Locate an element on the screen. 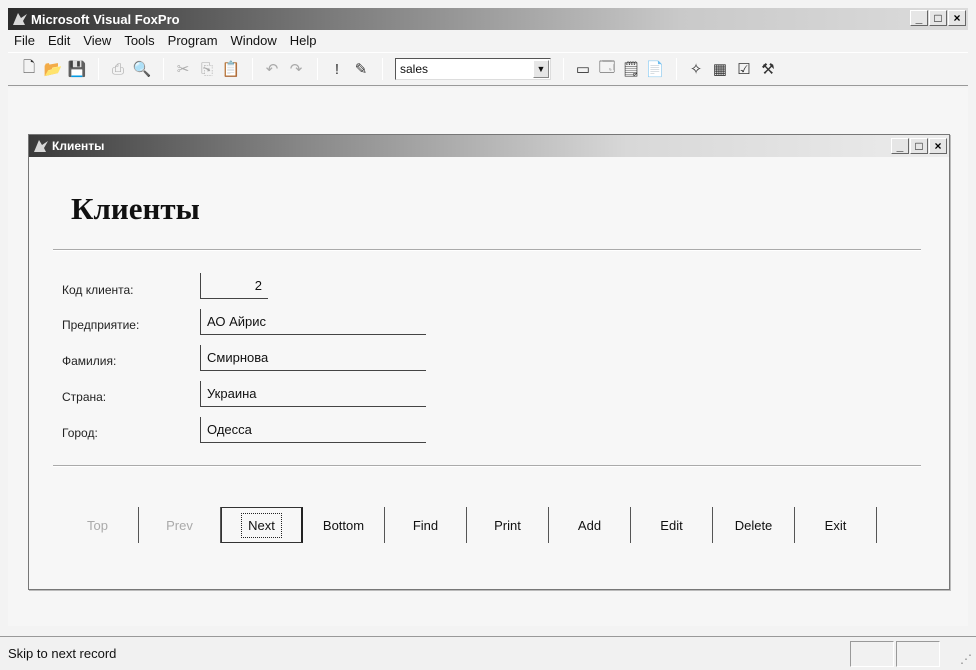 The height and width of the screenshot is (670, 976). country-label: Страна: is located at coordinates (84, 397).